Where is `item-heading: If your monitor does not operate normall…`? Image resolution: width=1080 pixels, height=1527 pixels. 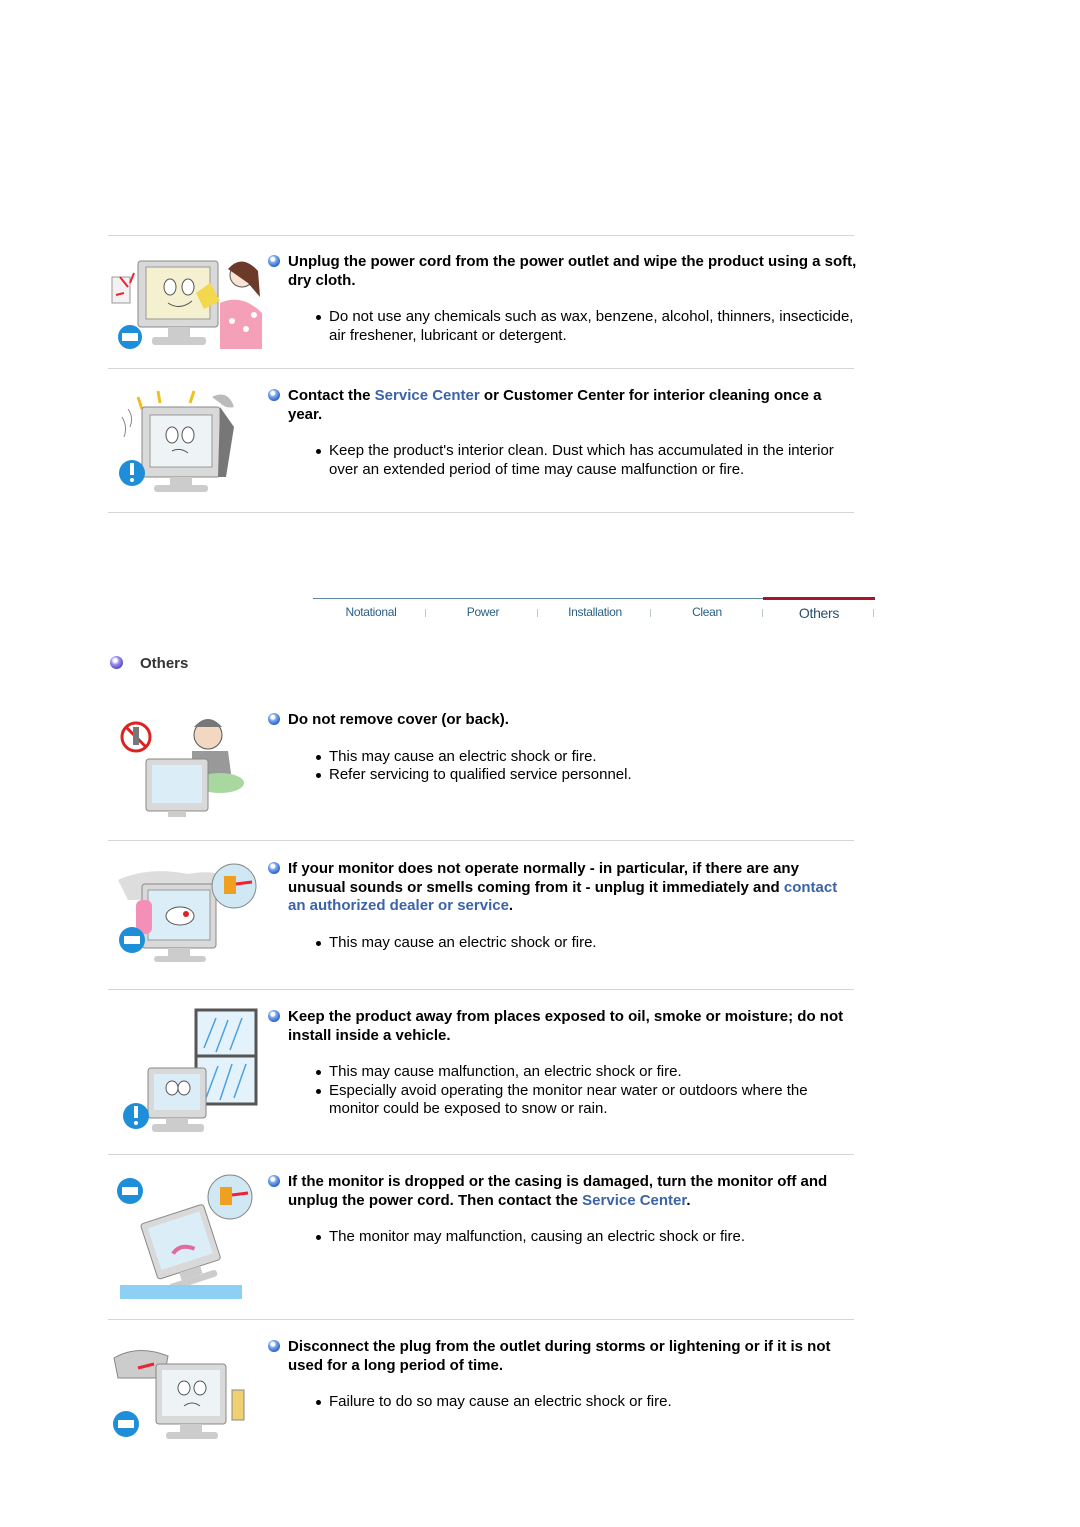 item-heading: If your monitor does not operate normall… is located at coordinates (563, 888).